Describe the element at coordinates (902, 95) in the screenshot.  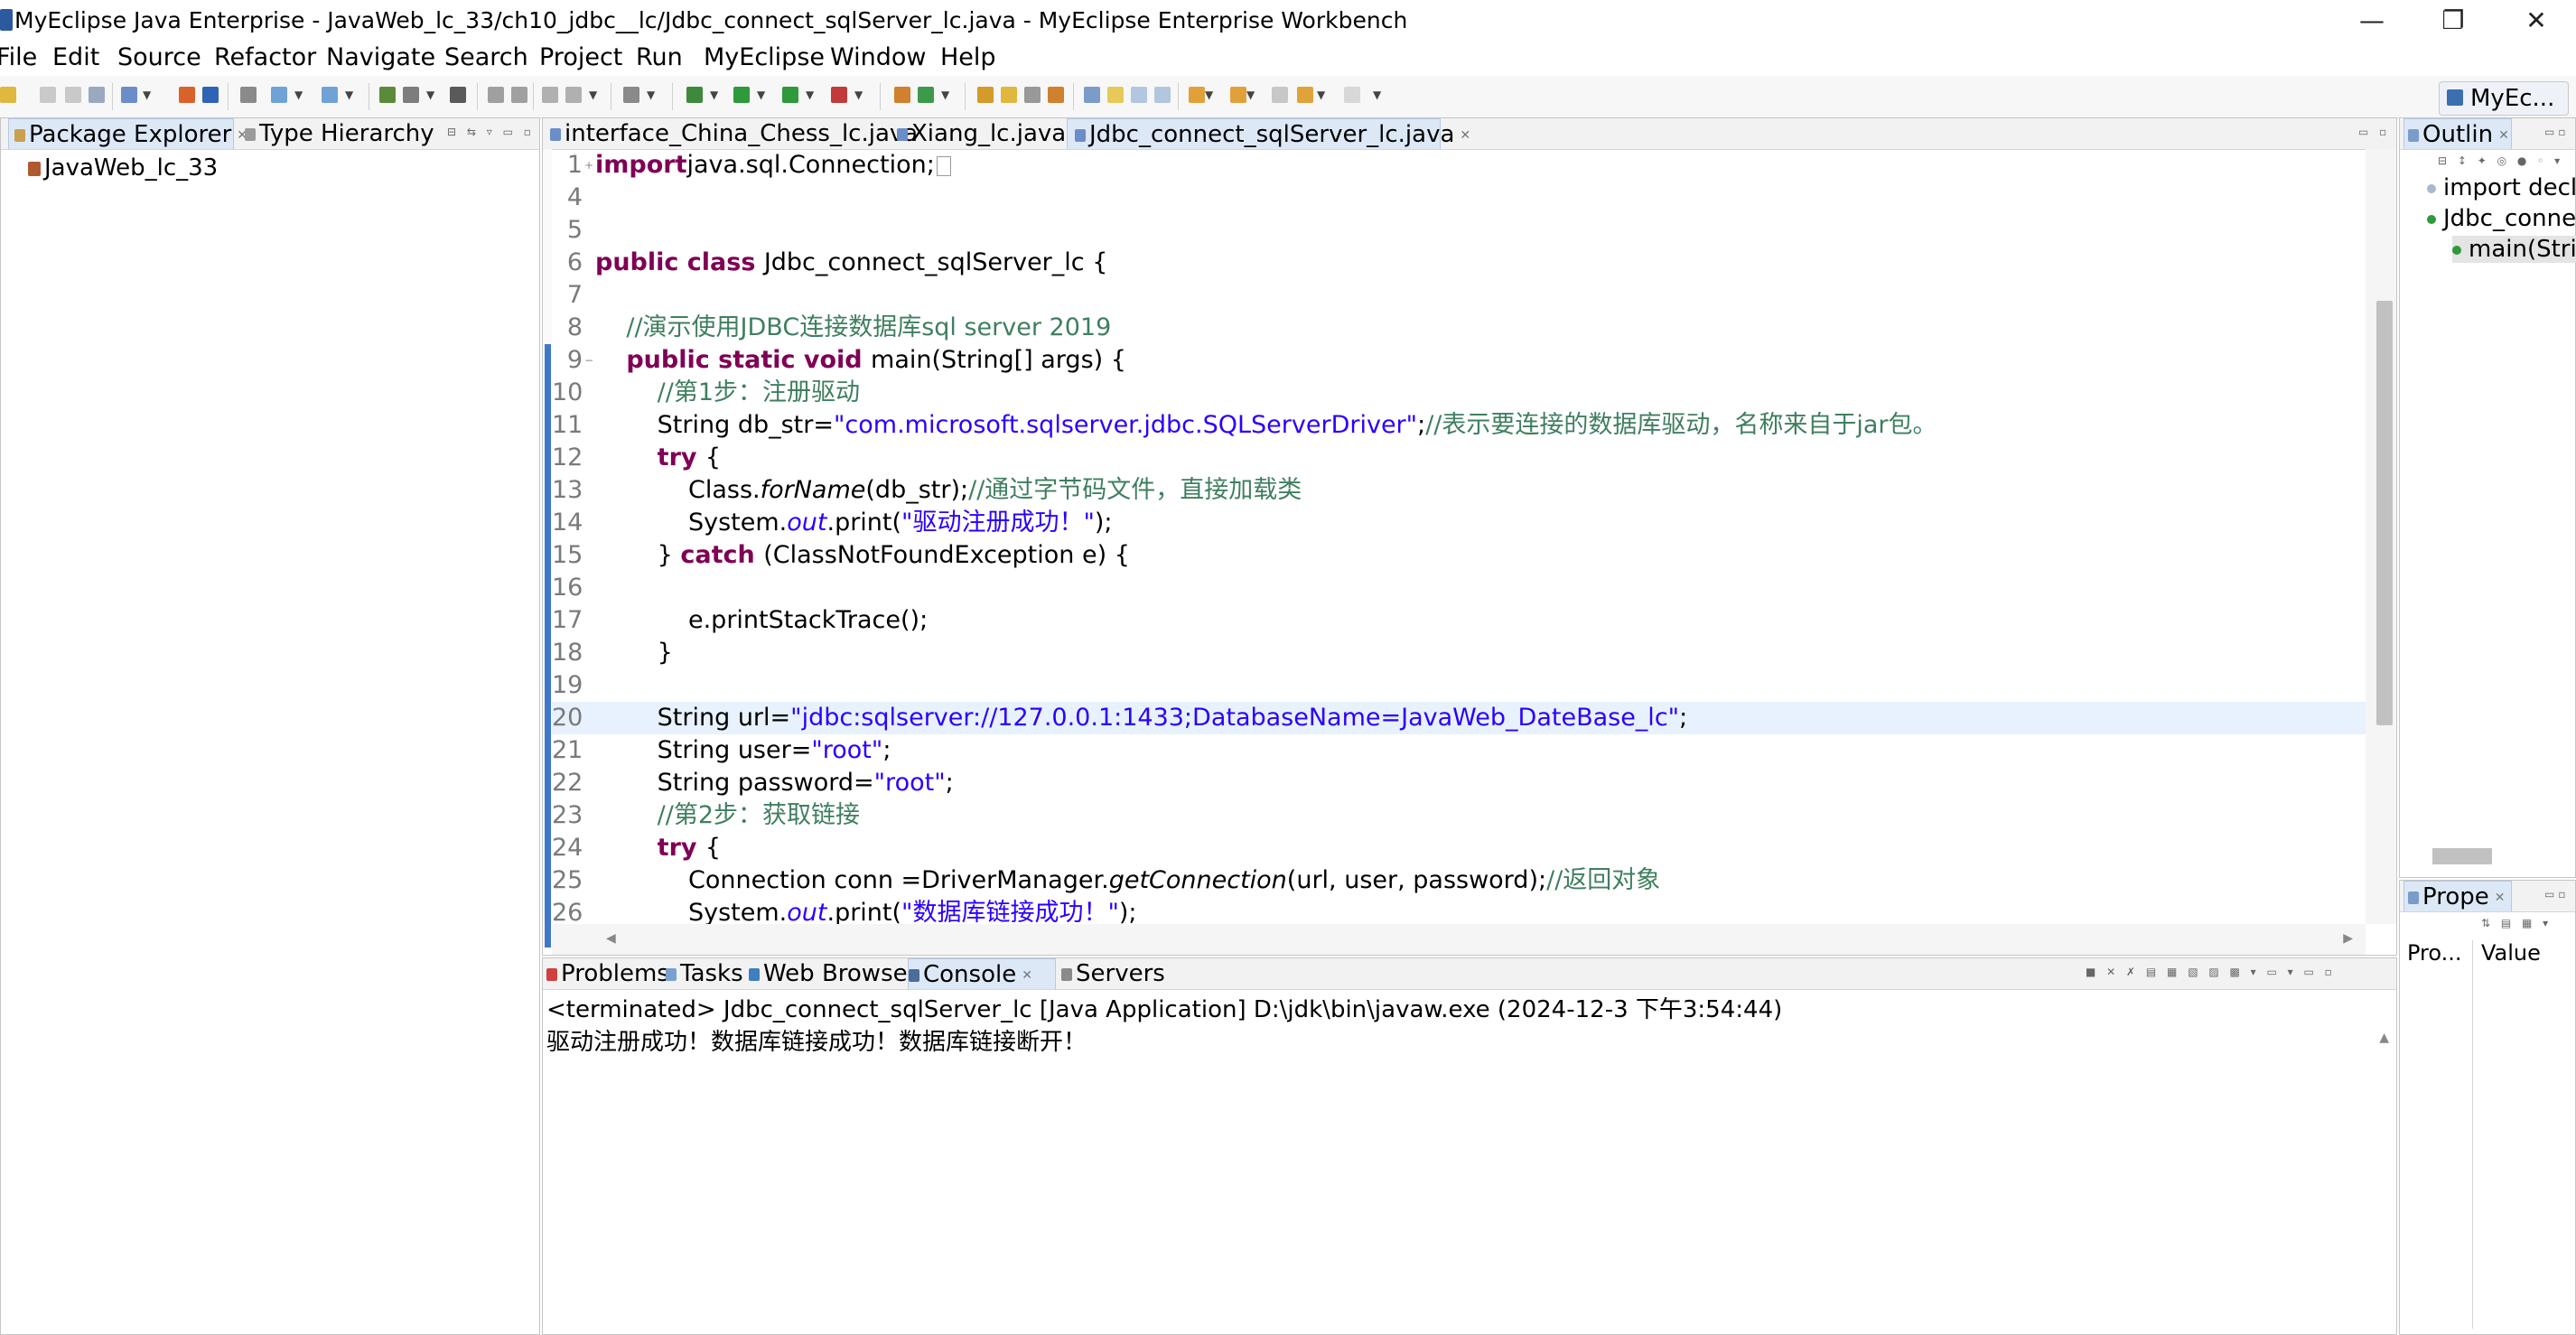
I see `new-java-project-icon` at that location.